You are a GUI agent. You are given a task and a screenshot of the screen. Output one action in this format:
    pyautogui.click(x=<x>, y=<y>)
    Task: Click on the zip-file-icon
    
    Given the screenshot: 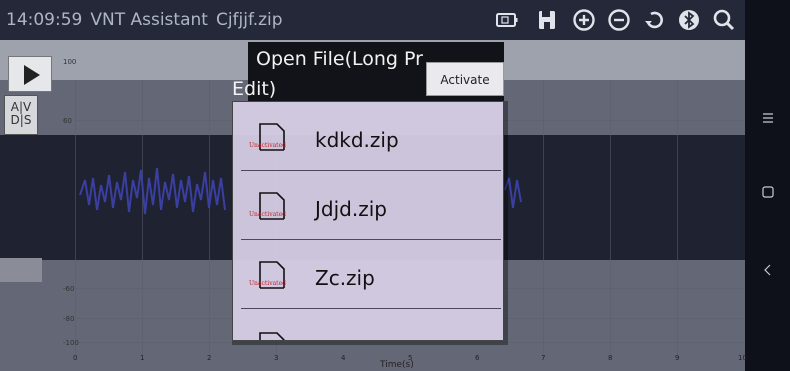 What is the action you would take?
    pyautogui.click(x=272, y=334)
    